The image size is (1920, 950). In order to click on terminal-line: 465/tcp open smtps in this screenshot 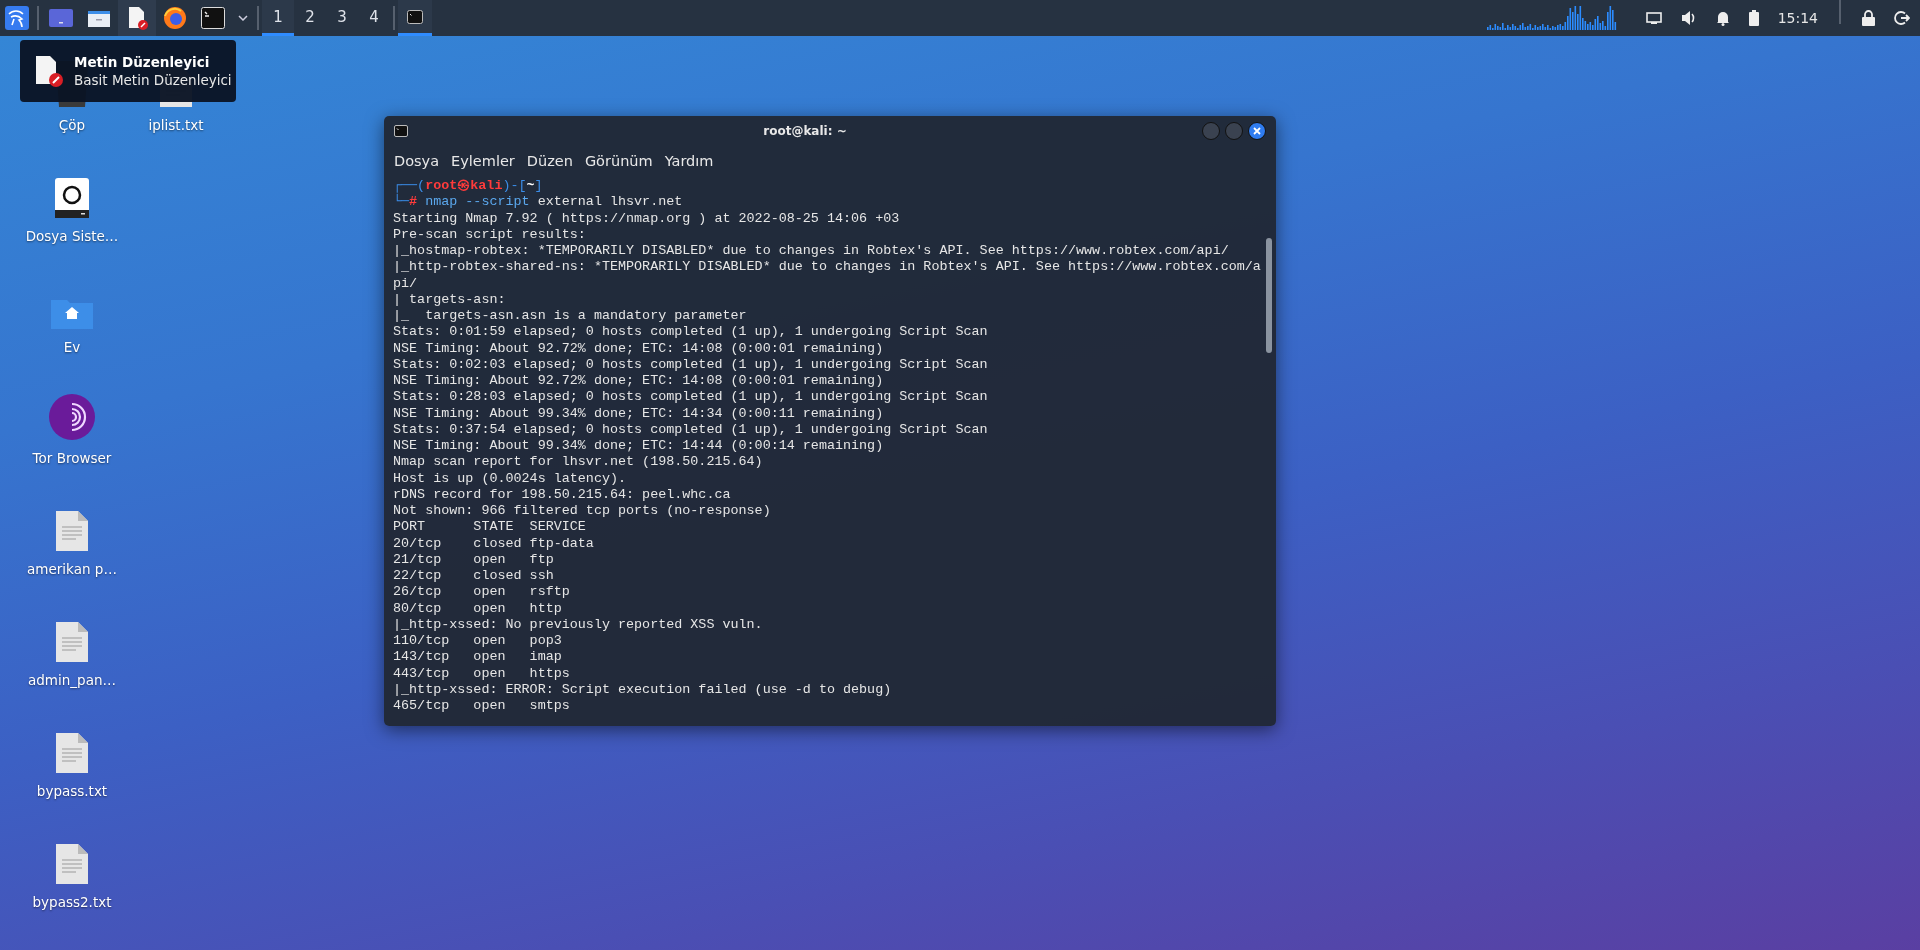, I will do `click(482, 706)`.